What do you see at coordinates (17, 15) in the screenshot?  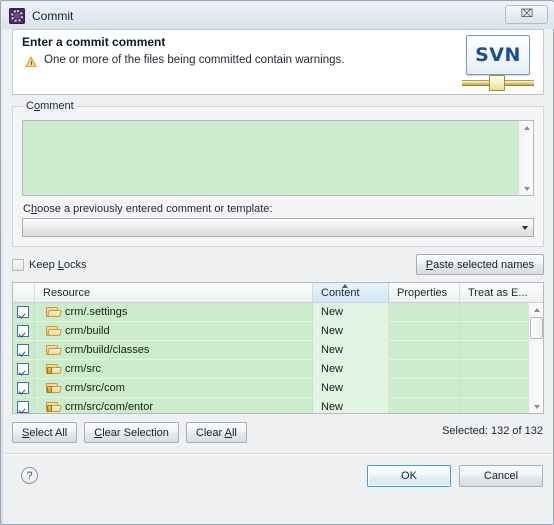 I see `svn-commit-icon` at bounding box center [17, 15].